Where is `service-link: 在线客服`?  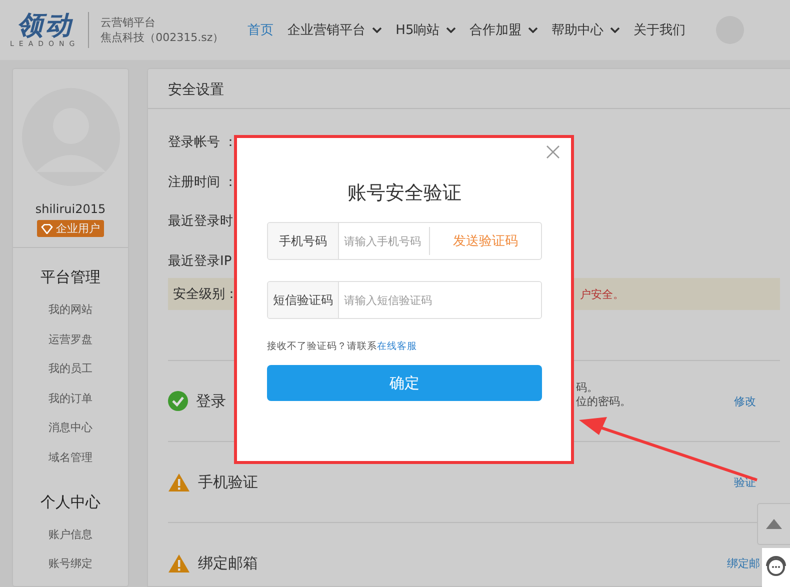 service-link: 在线客服 is located at coordinates (397, 346).